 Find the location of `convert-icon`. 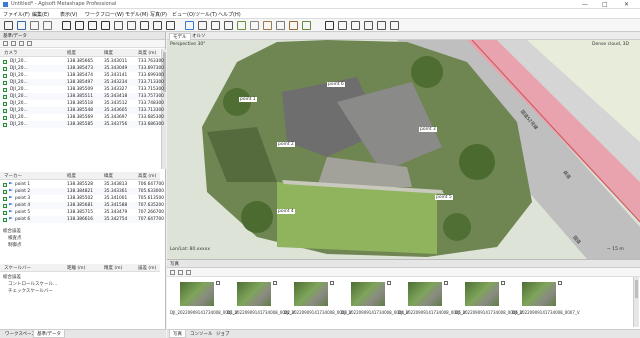

convert-icon is located at coordinates (21, 43).